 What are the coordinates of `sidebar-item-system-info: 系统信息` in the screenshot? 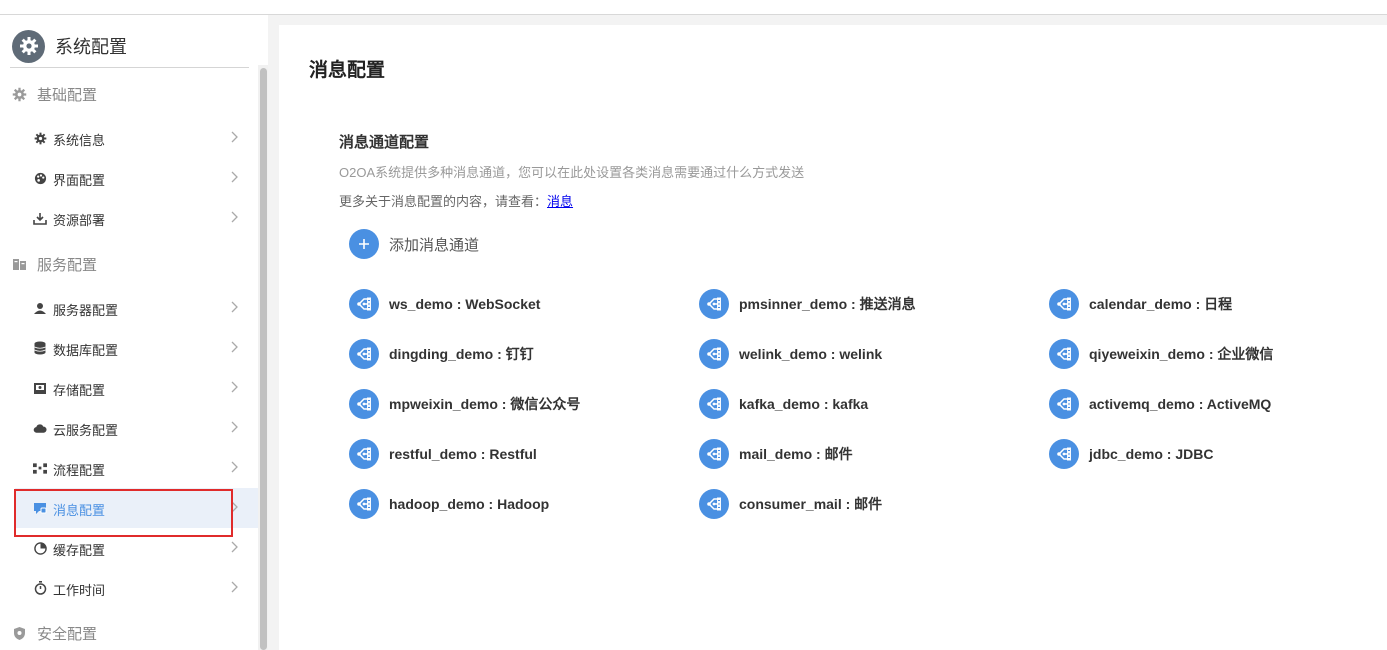 It's located at (137, 138).